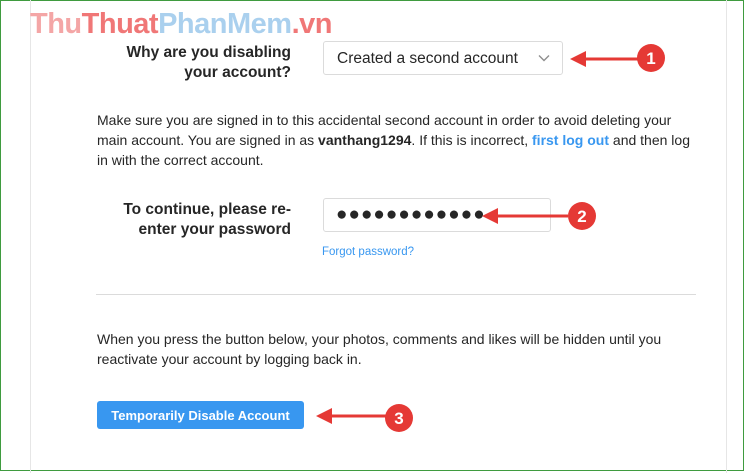 The width and height of the screenshot is (746, 473). I want to click on reason-select: Created a second account, so click(443, 58).